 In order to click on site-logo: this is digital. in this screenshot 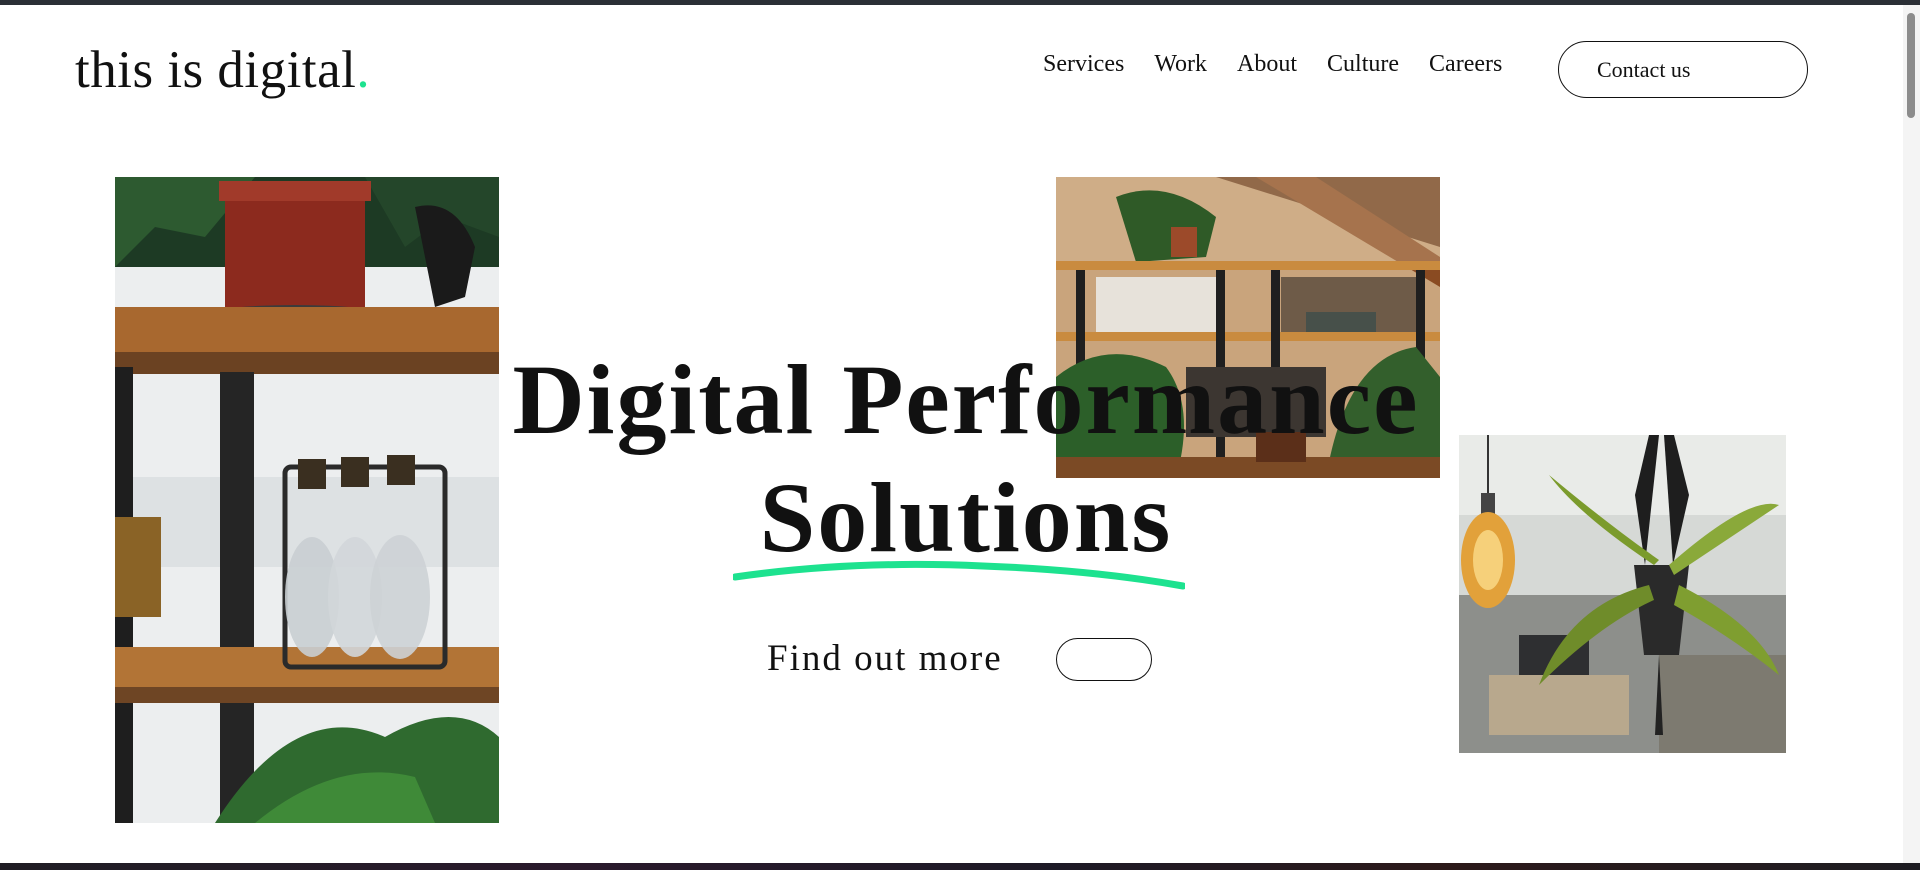, I will do `click(222, 70)`.